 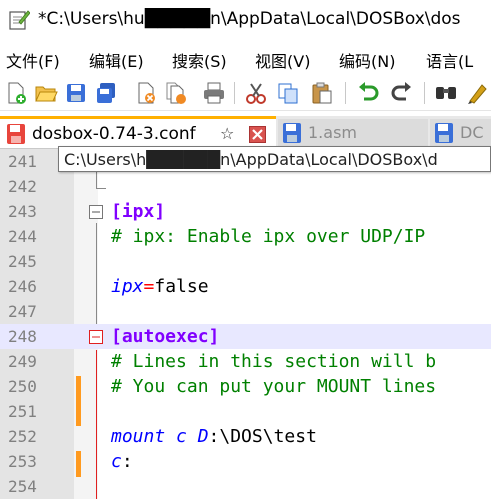 What do you see at coordinates (127, 286) in the screenshot?
I see `config-key: ipx` at bounding box center [127, 286].